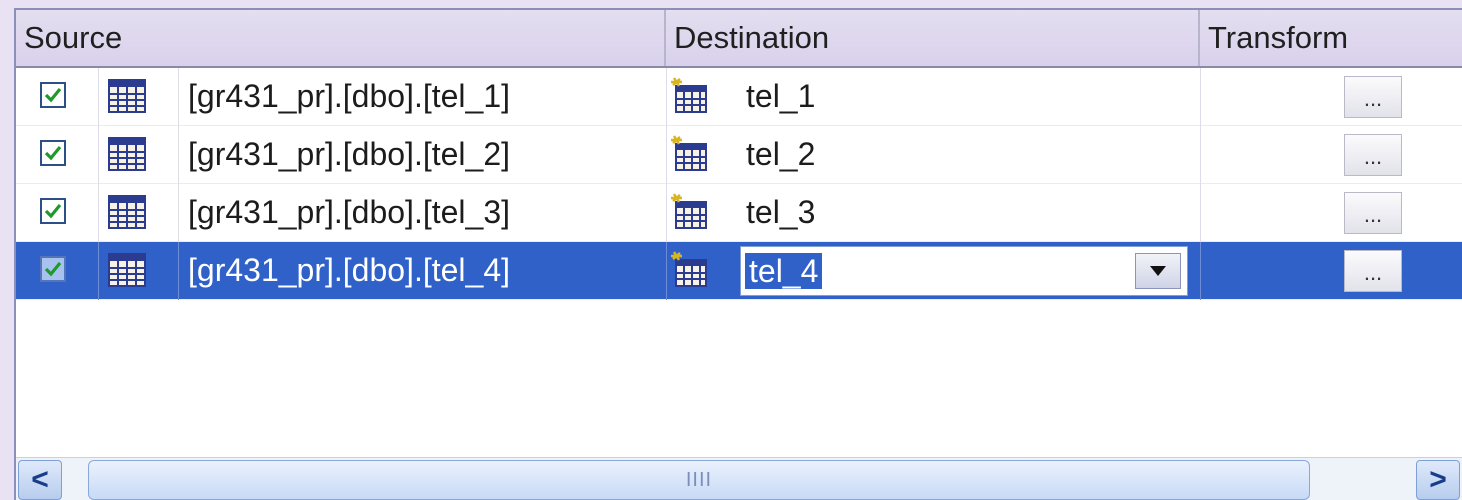 Image resolution: width=1462 pixels, height=500 pixels. Describe the element at coordinates (1331, 38) in the screenshot. I see `column-header-transform: Transform` at that location.